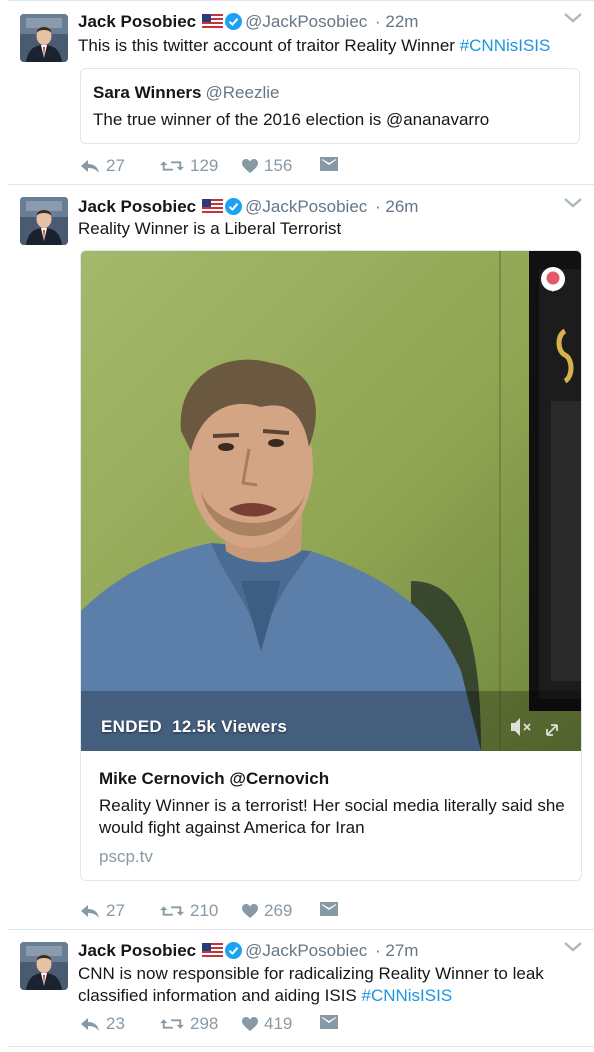 The height and width of the screenshot is (1052, 594). Describe the element at coordinates (132, 726) in the screenshot. I see `broadcast-ended-label: ENDED` at that location.